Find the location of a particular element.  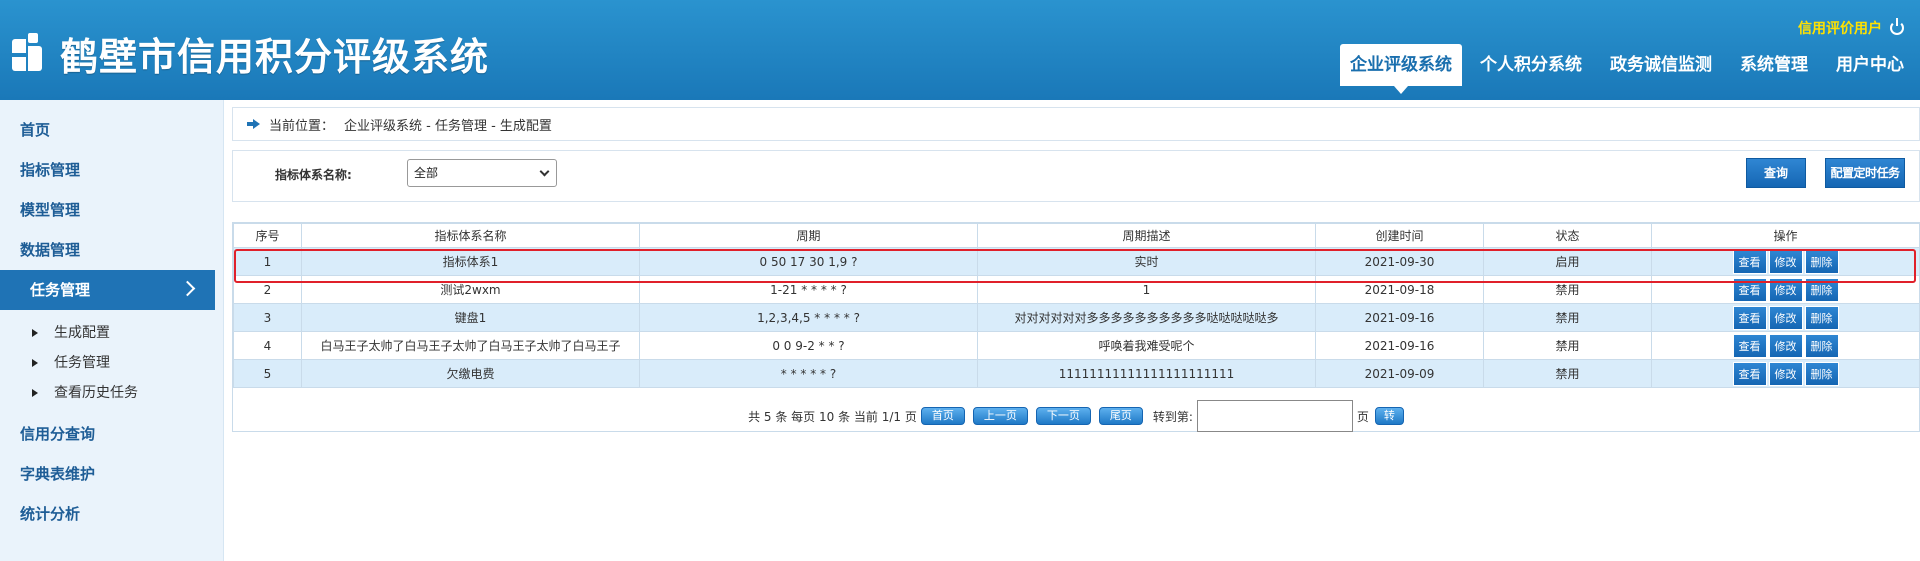

header-status: 状态 is located at coordinates (1567, 235).